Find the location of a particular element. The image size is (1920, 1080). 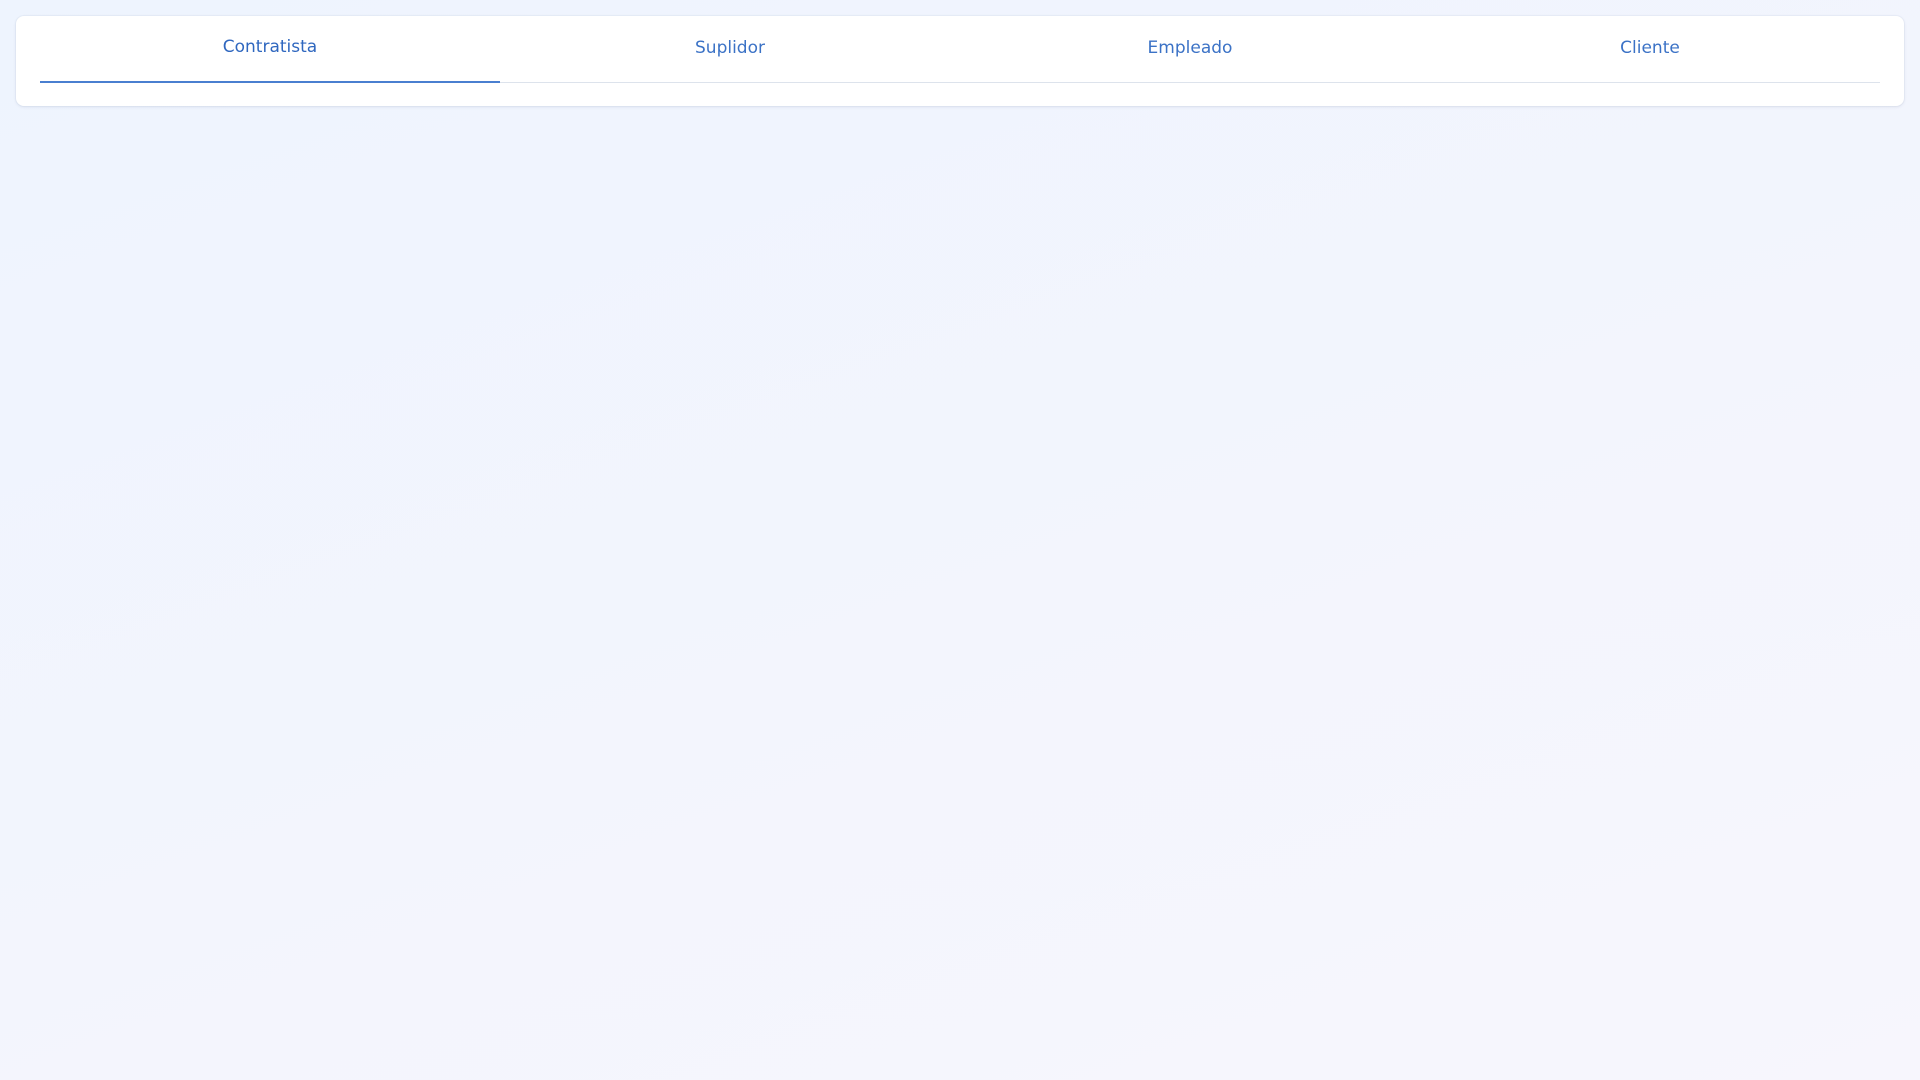

tab-contratista: Contratista is located at coordinates (270, 49).